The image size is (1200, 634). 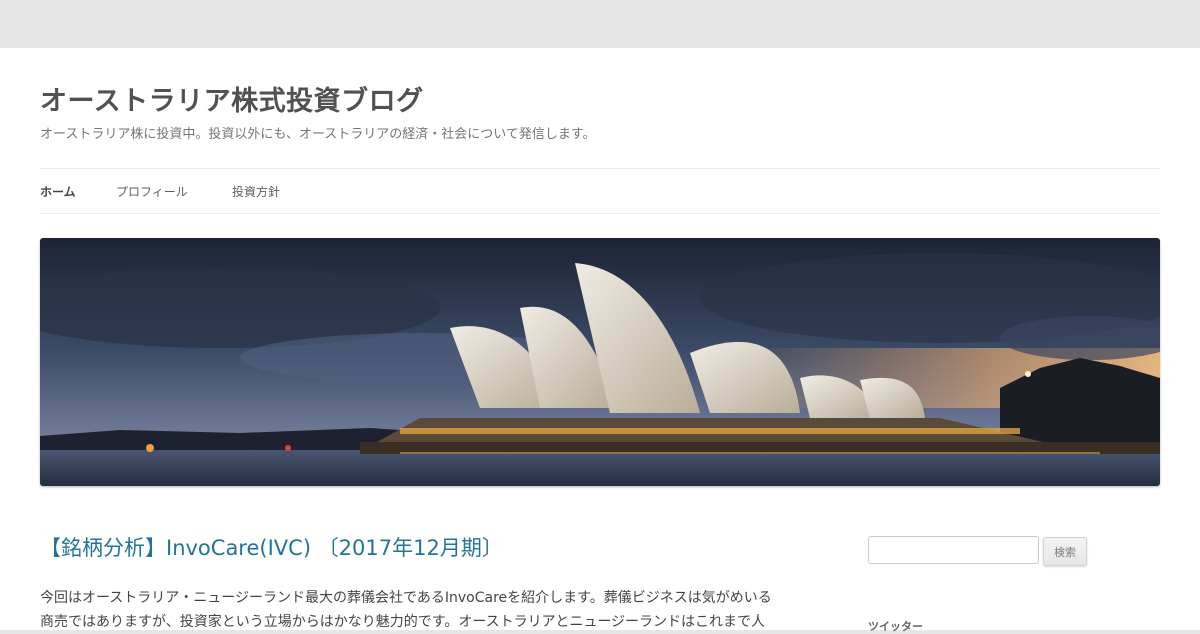 I want to click on nav-item-profile: プロフィール, so click(x=152, y=191).